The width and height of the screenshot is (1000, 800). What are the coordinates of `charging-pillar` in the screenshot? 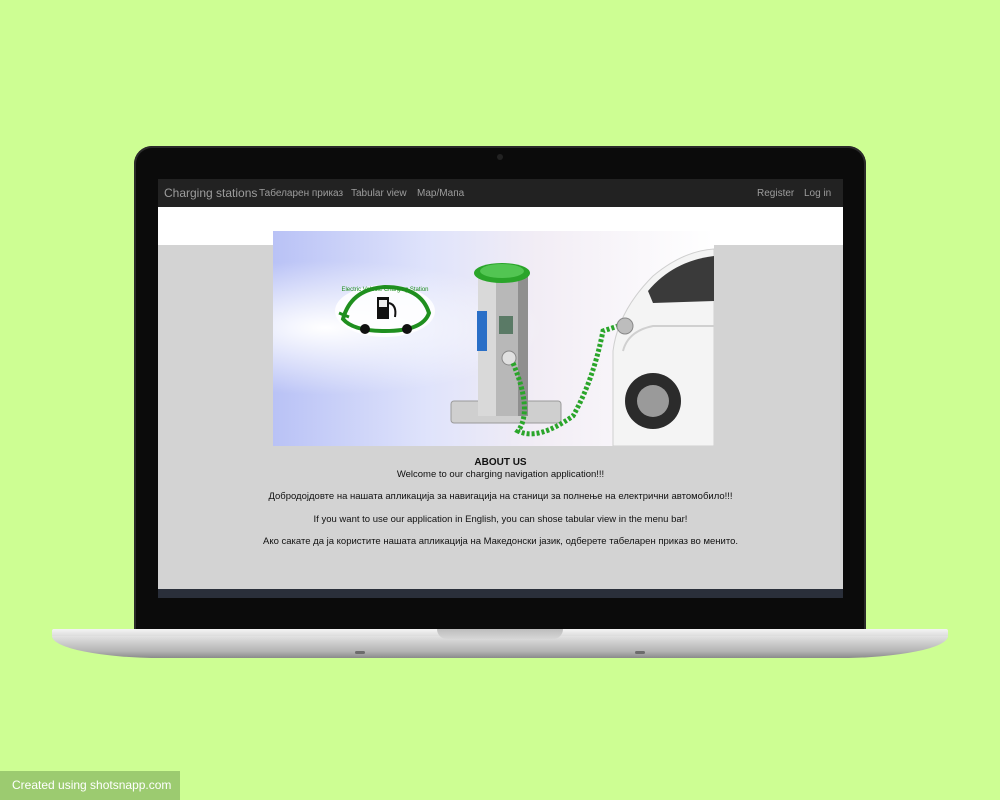 It's located at (506, 343).